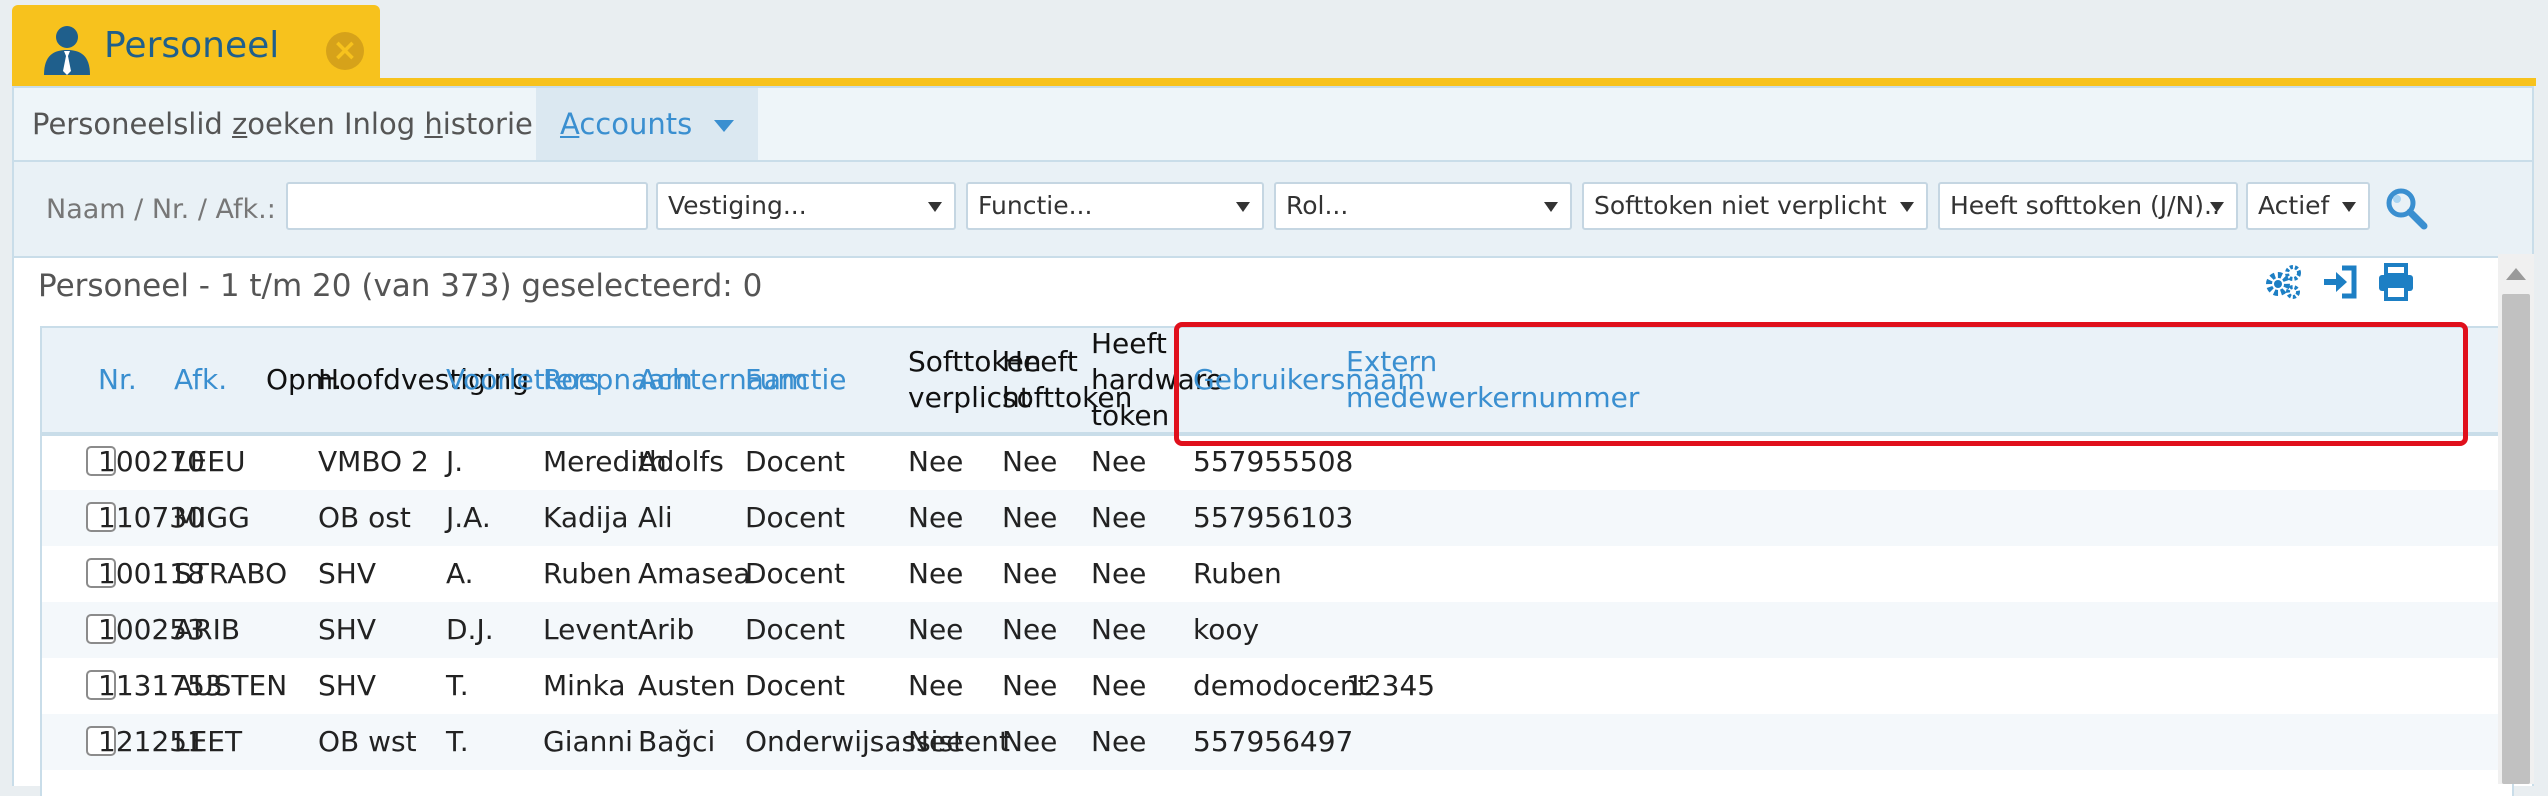  I want to click on cell-achternaam: Bağci, so click(677, 741).